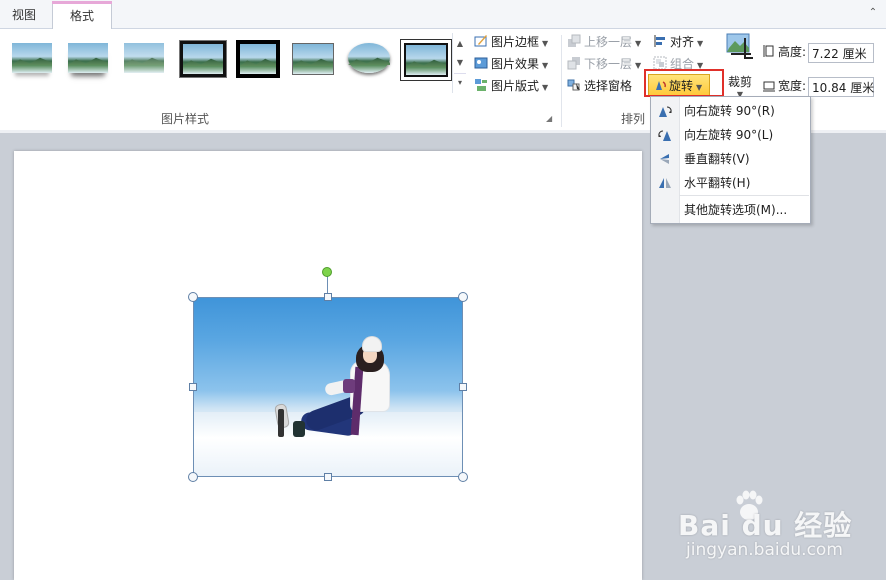  Describe the element at coordinates (792, 86) in the screenshot. I see `width-label: 宽度:` at that location.